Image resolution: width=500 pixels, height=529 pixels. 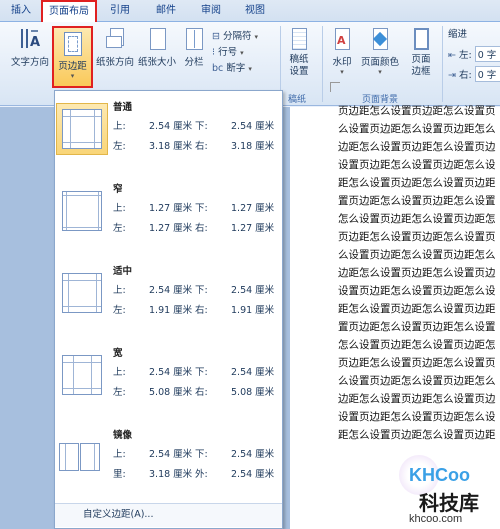 What do you see at coordinates (421, 52) in the screenshot?
I see `page-borders-button: 页面边框` at bounding box center [421, 52].